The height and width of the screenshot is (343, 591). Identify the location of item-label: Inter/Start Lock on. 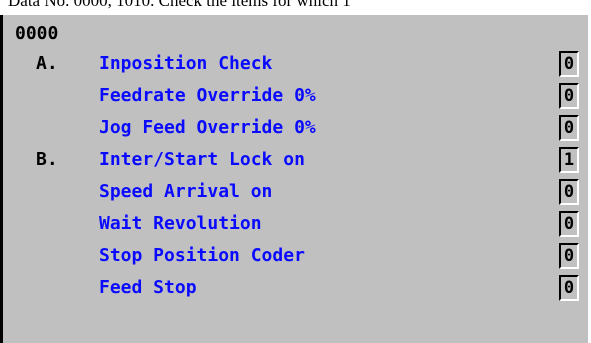
(202, 159).